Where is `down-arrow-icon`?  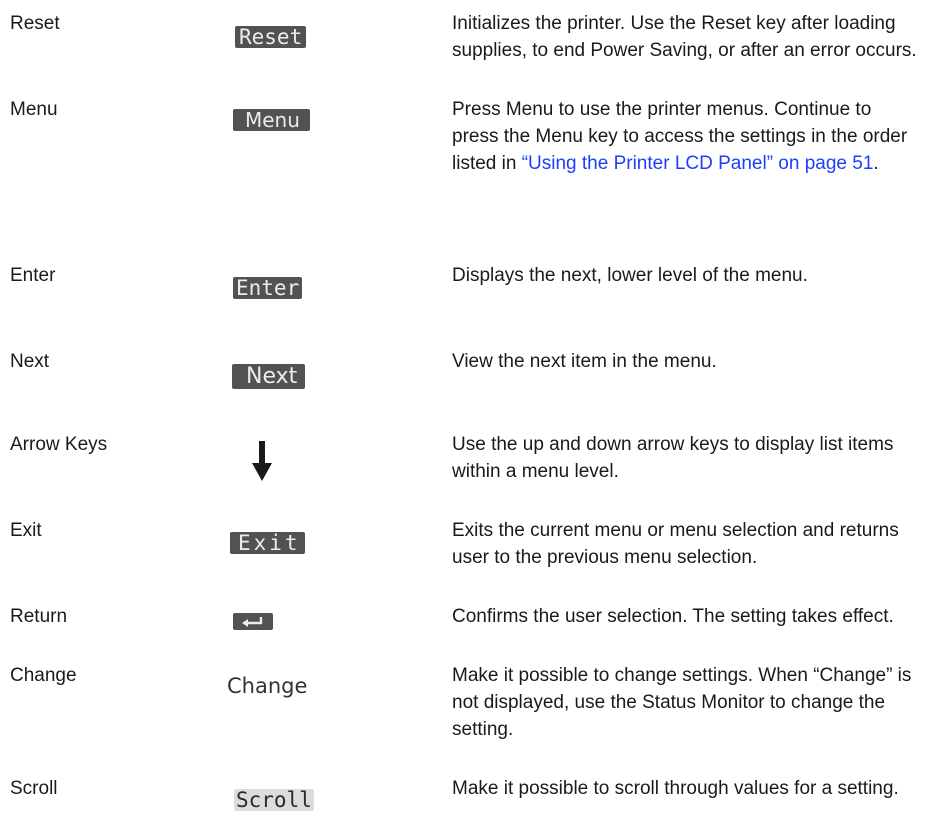
down-arrow-icon is located at coordinates (262, 461).